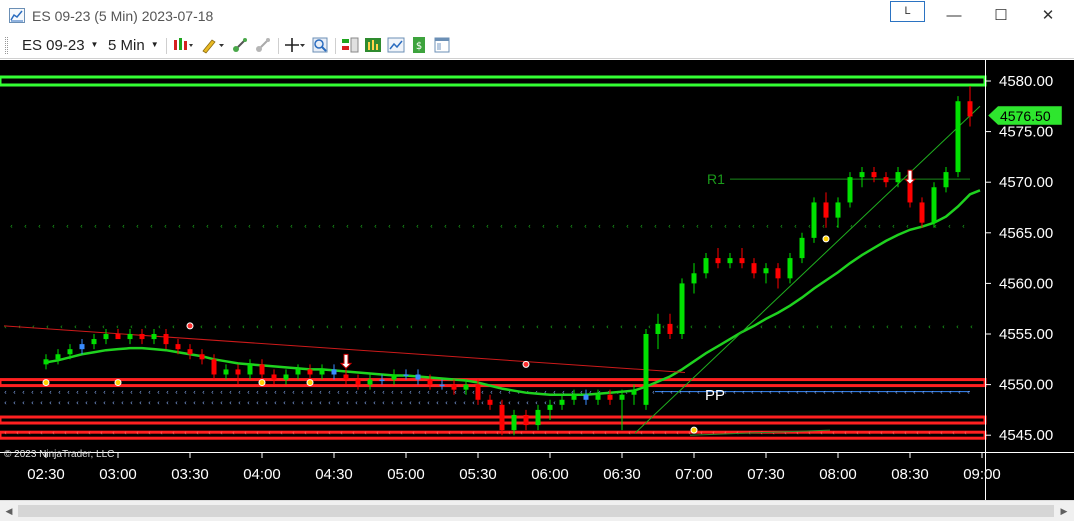  What do you see at coordinates (278, 46) in the screenshot?
I see `toolbar-divider` at bounding box center [278, 46].